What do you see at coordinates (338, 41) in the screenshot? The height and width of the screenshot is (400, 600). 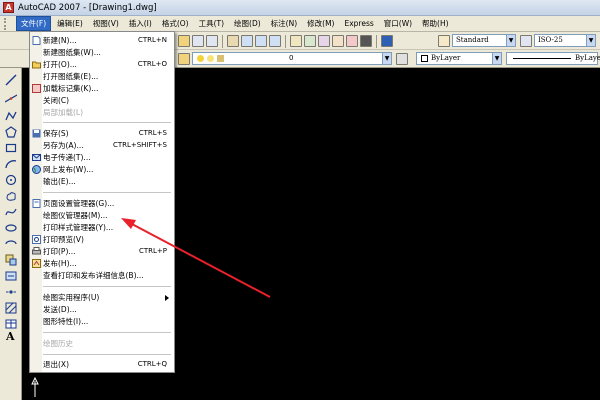 I see `sheet-set-icon` at bounding box center [338, 41].